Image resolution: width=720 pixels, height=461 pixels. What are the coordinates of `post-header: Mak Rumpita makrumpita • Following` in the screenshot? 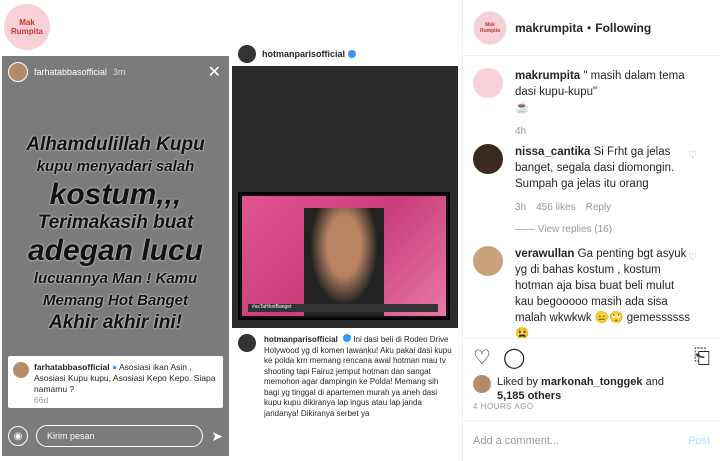 It's located at (591, 28).